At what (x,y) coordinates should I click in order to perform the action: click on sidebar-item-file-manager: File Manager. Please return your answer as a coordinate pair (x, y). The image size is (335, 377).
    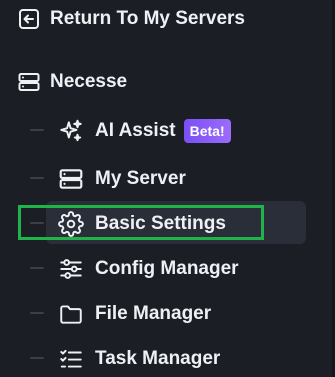
    Looking at the image, I should click on (134, 314).